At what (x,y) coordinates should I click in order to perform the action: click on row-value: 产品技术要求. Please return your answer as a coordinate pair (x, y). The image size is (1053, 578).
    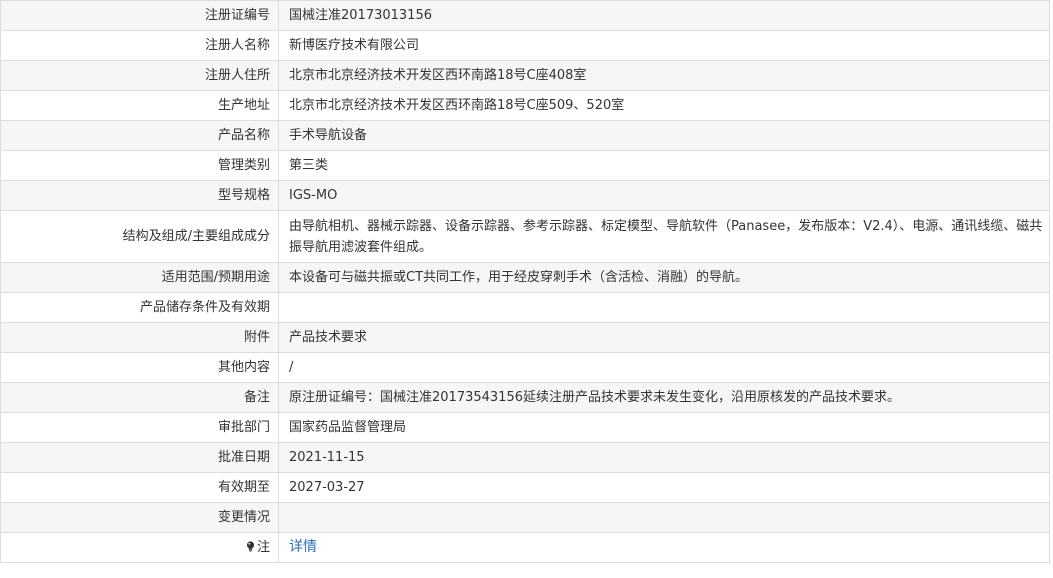
    Looking at the image, I should click on (664, 337).